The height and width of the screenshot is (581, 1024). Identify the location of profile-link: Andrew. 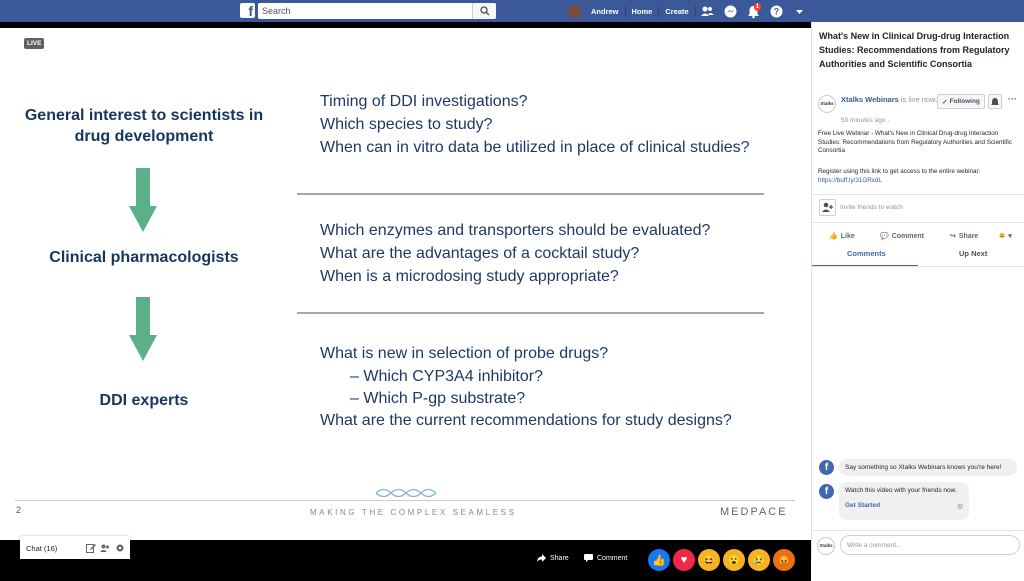
(605, 11).